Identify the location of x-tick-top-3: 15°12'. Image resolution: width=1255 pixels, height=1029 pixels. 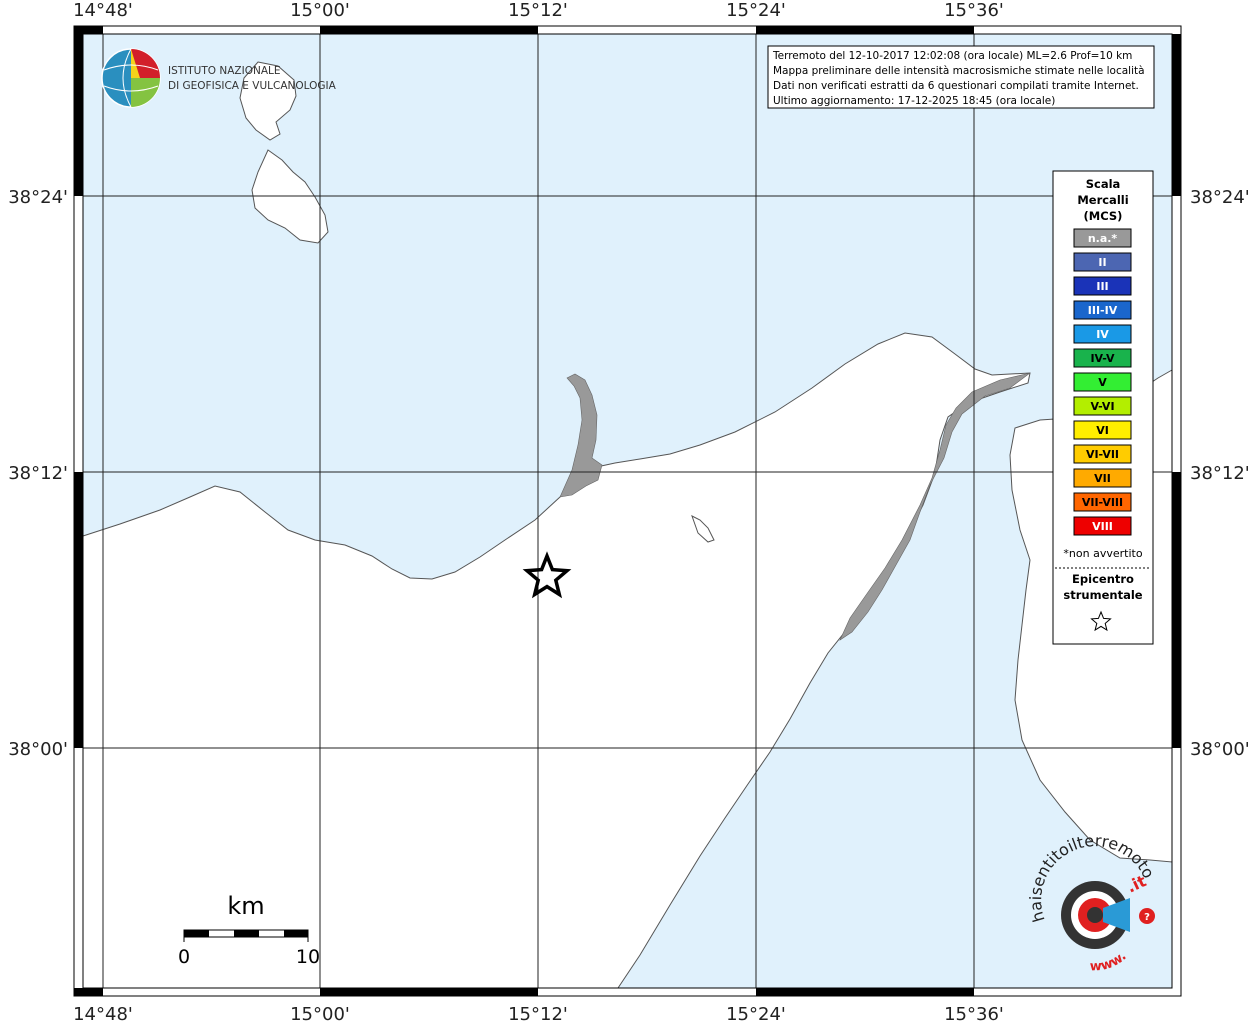
(538, 10).